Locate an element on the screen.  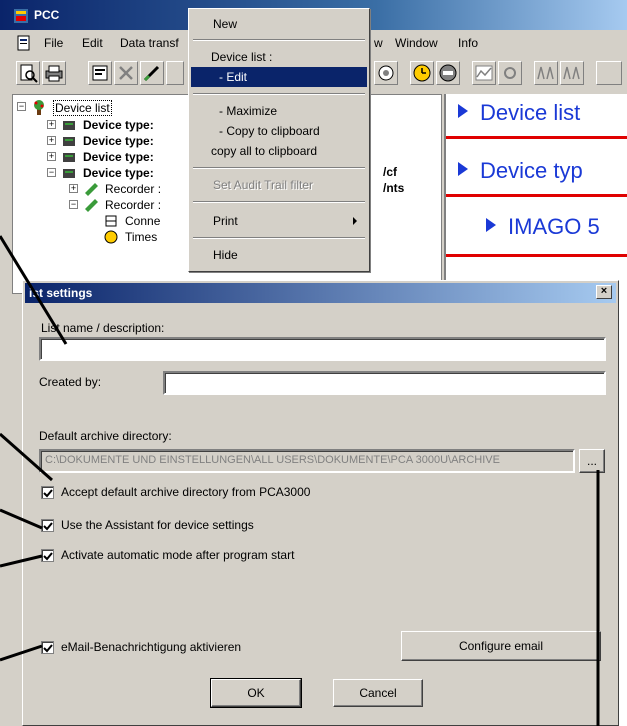
settings-button is located at coordinates (510, 73).